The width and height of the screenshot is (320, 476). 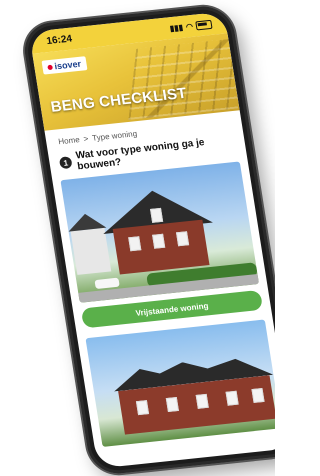 I want to click on isover-logo: isover, so click(x=64, y=65).